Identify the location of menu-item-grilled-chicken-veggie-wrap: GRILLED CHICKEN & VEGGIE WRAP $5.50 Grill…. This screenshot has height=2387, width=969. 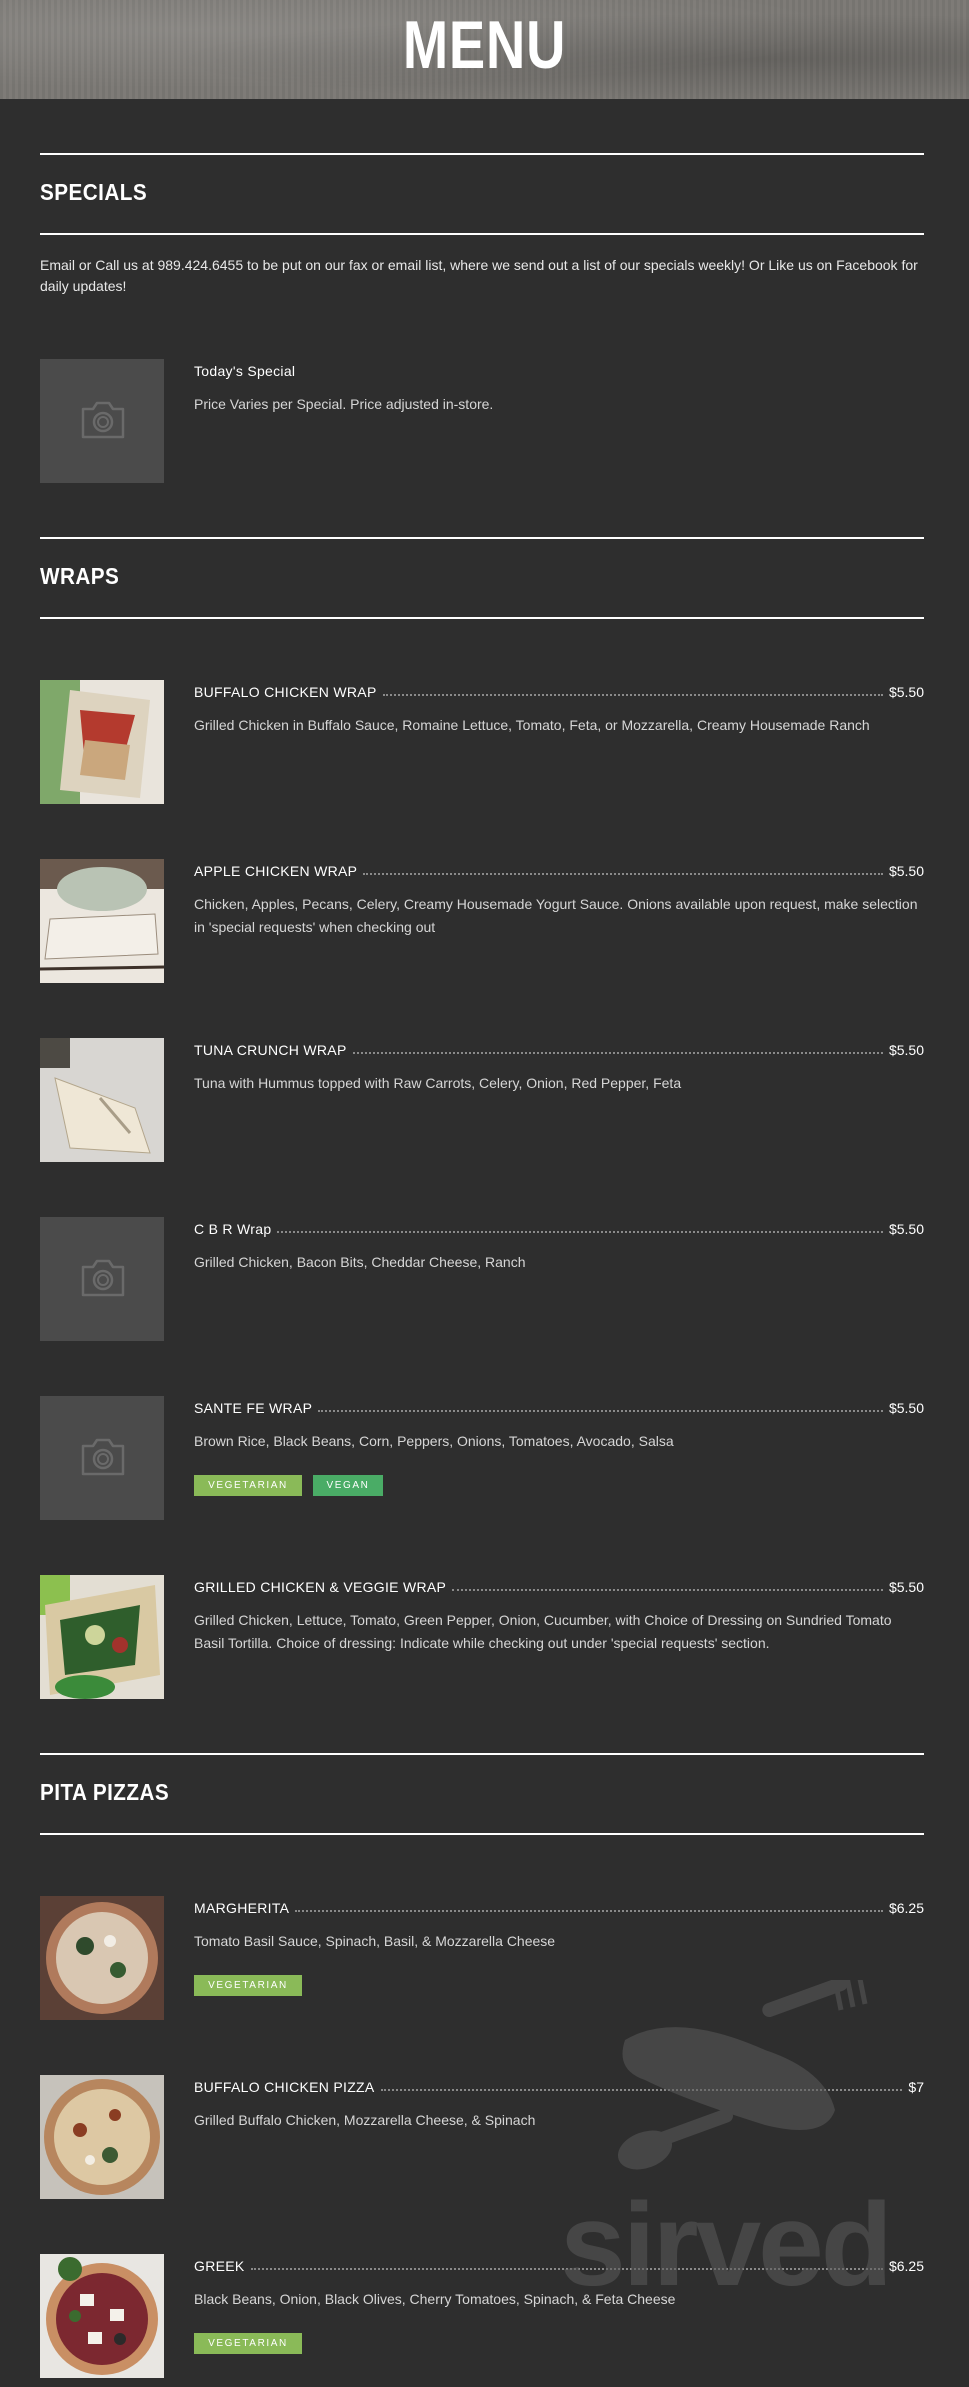
(482, 1637).